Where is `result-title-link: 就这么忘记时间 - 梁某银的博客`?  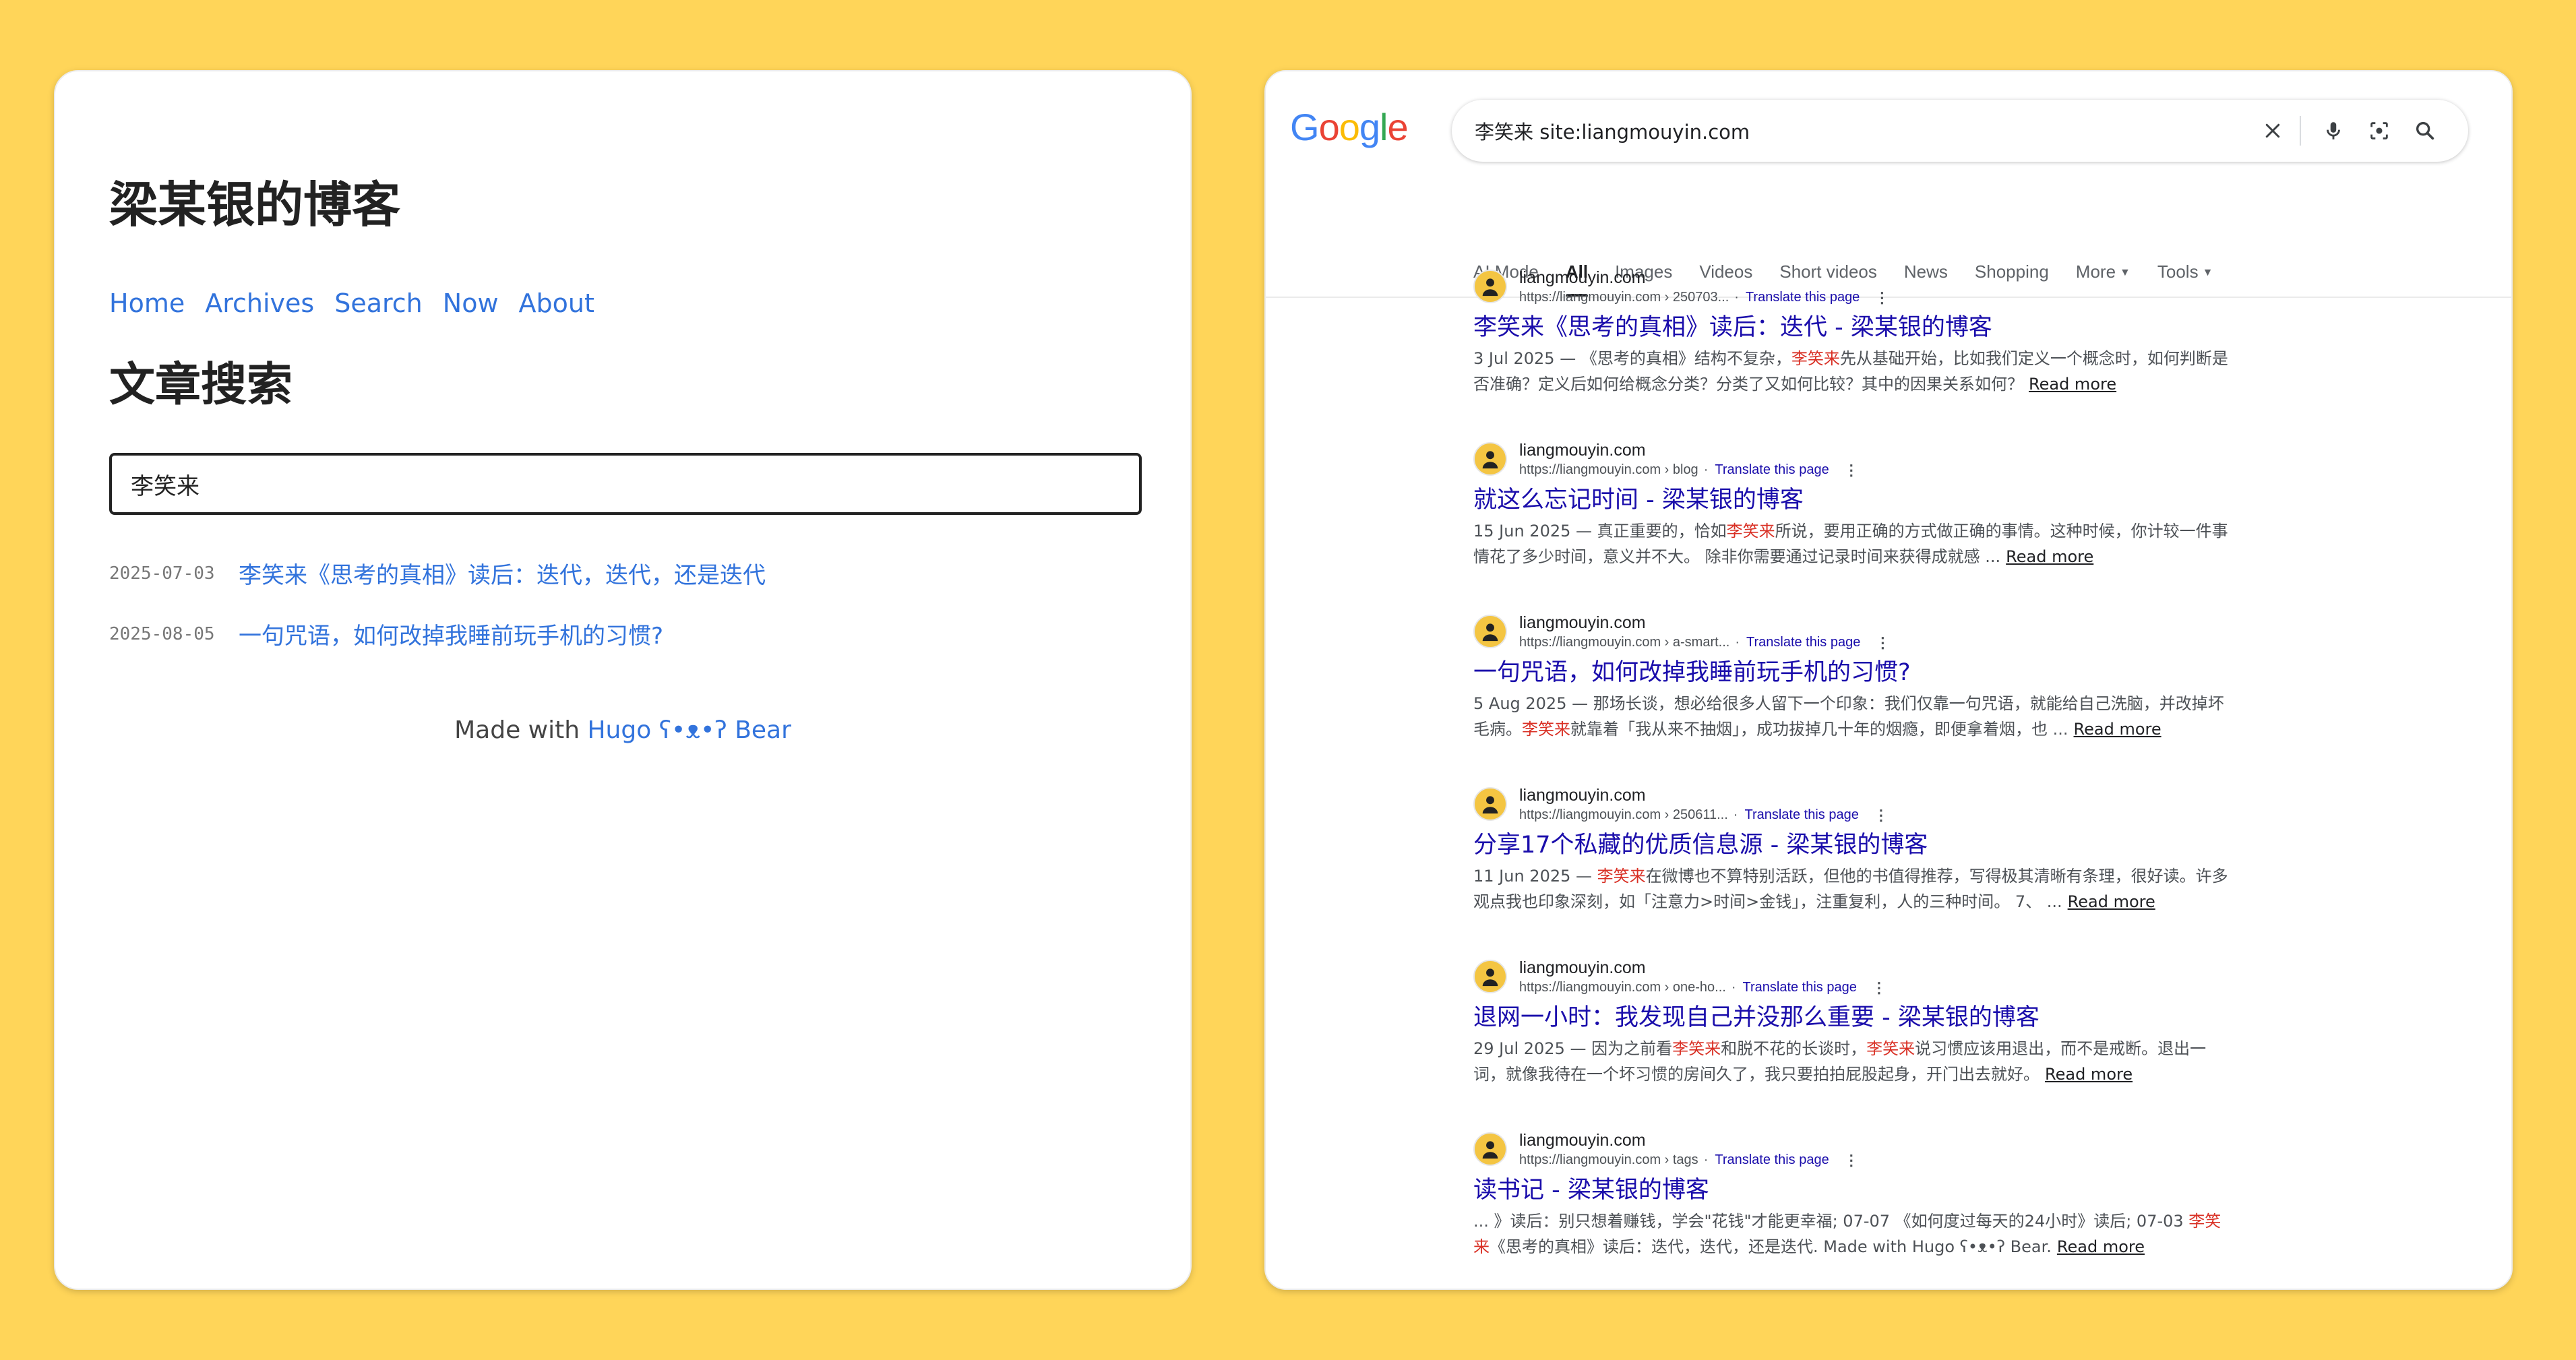 result-title-link: 就这么忘记时间 - 梁某银的博客 is located at coordinates (1854, 501).